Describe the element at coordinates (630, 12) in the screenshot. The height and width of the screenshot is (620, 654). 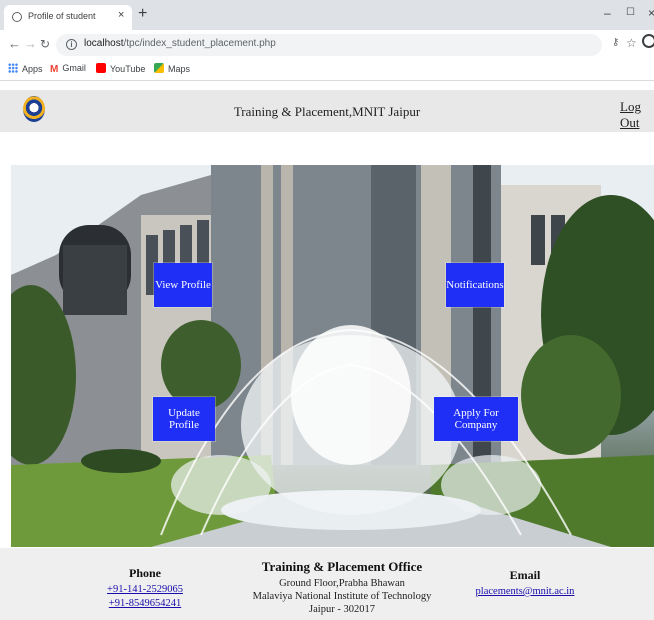
I see `maximize-button: ☐` at that location.